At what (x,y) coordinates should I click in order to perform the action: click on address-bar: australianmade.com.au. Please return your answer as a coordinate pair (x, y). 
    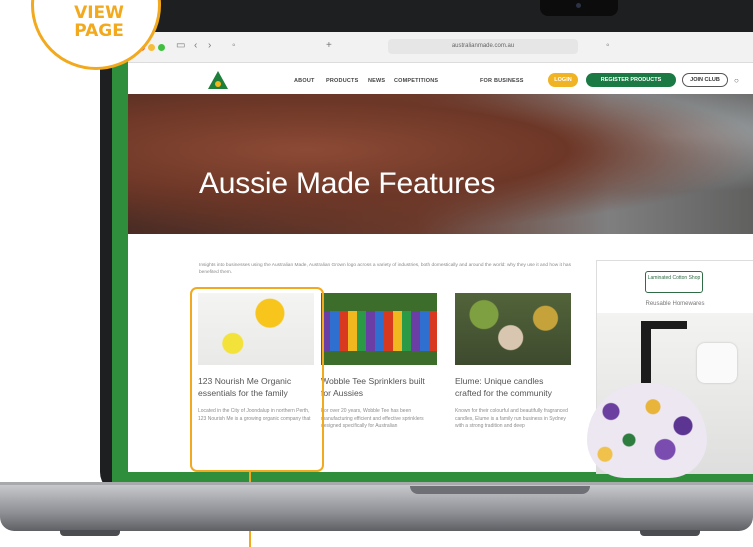
    Looking at the image, I should click on (483, 46).